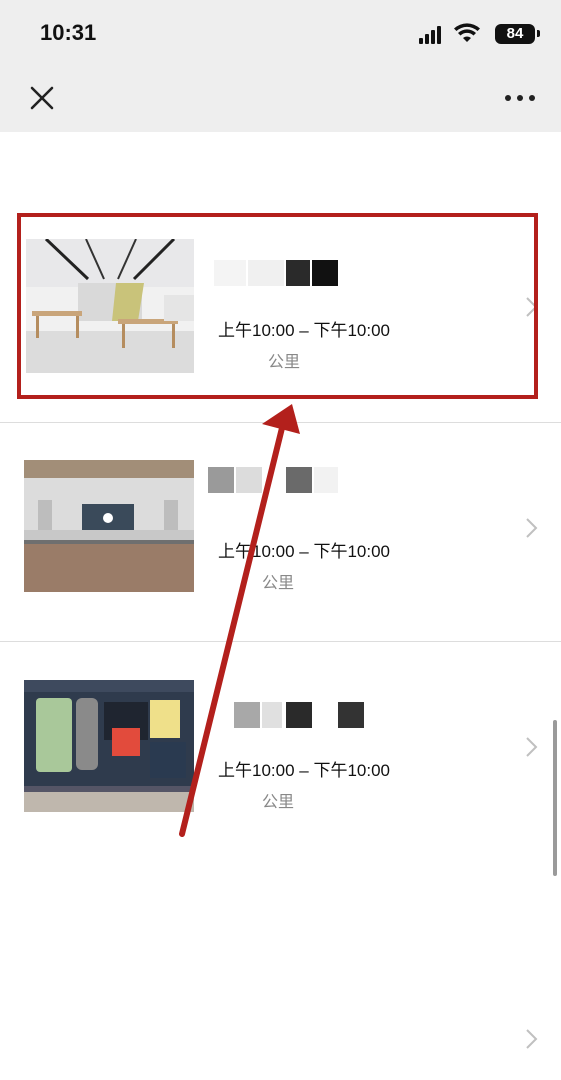 This screenshot has height=1080, width=561. What do you see at coordinates (68, 32) in the screenshot?
I see `status-time: 10:31` at bounding box center [68, 32].